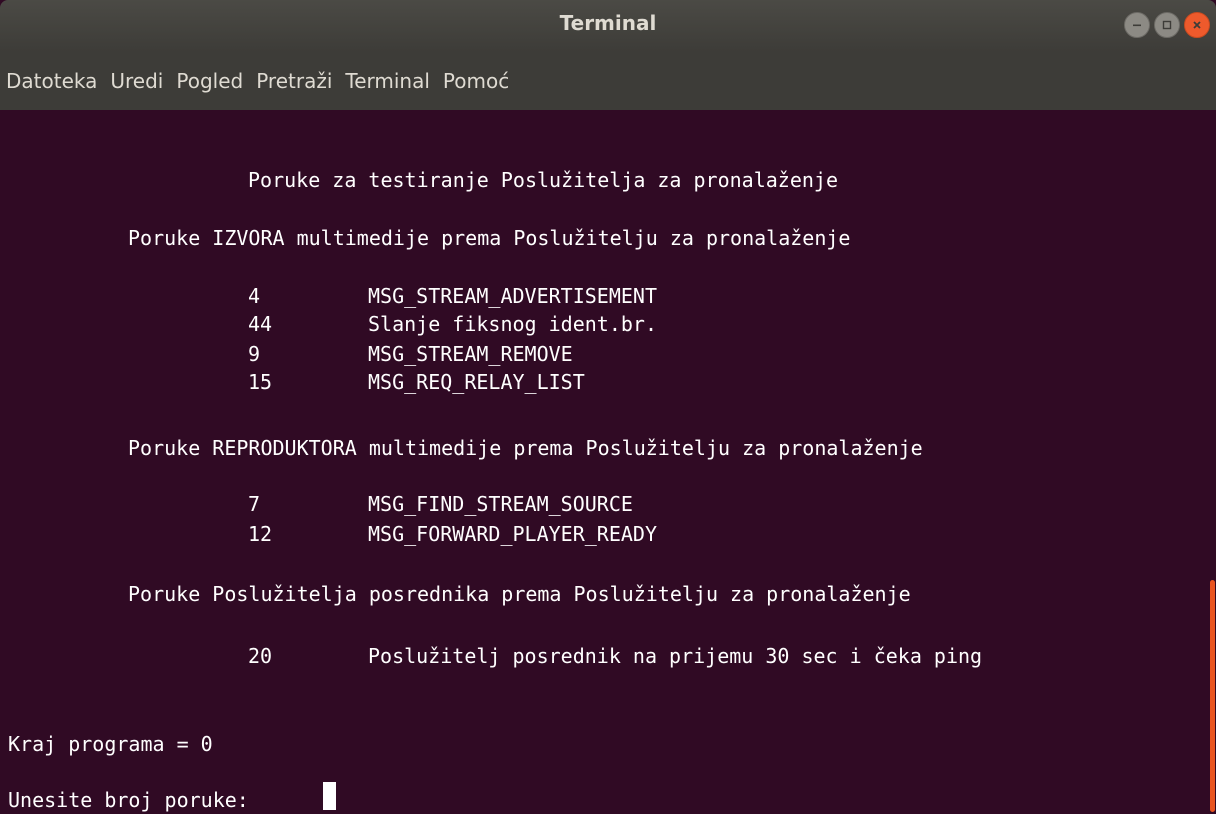 The width and height of the screenshot is (1216, 814). I want to click on message-name: MSG_REQ_RELAY_LIST, so click(476, 382).